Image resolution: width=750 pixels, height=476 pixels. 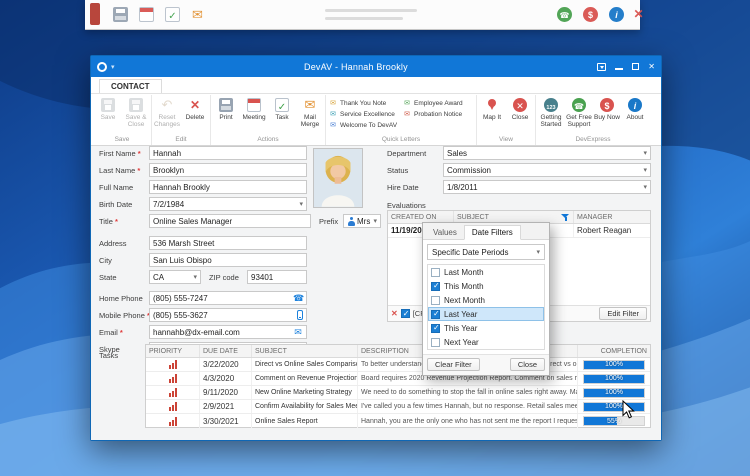 I want to click on option-label: Last Year, so click(x=461, y=314).